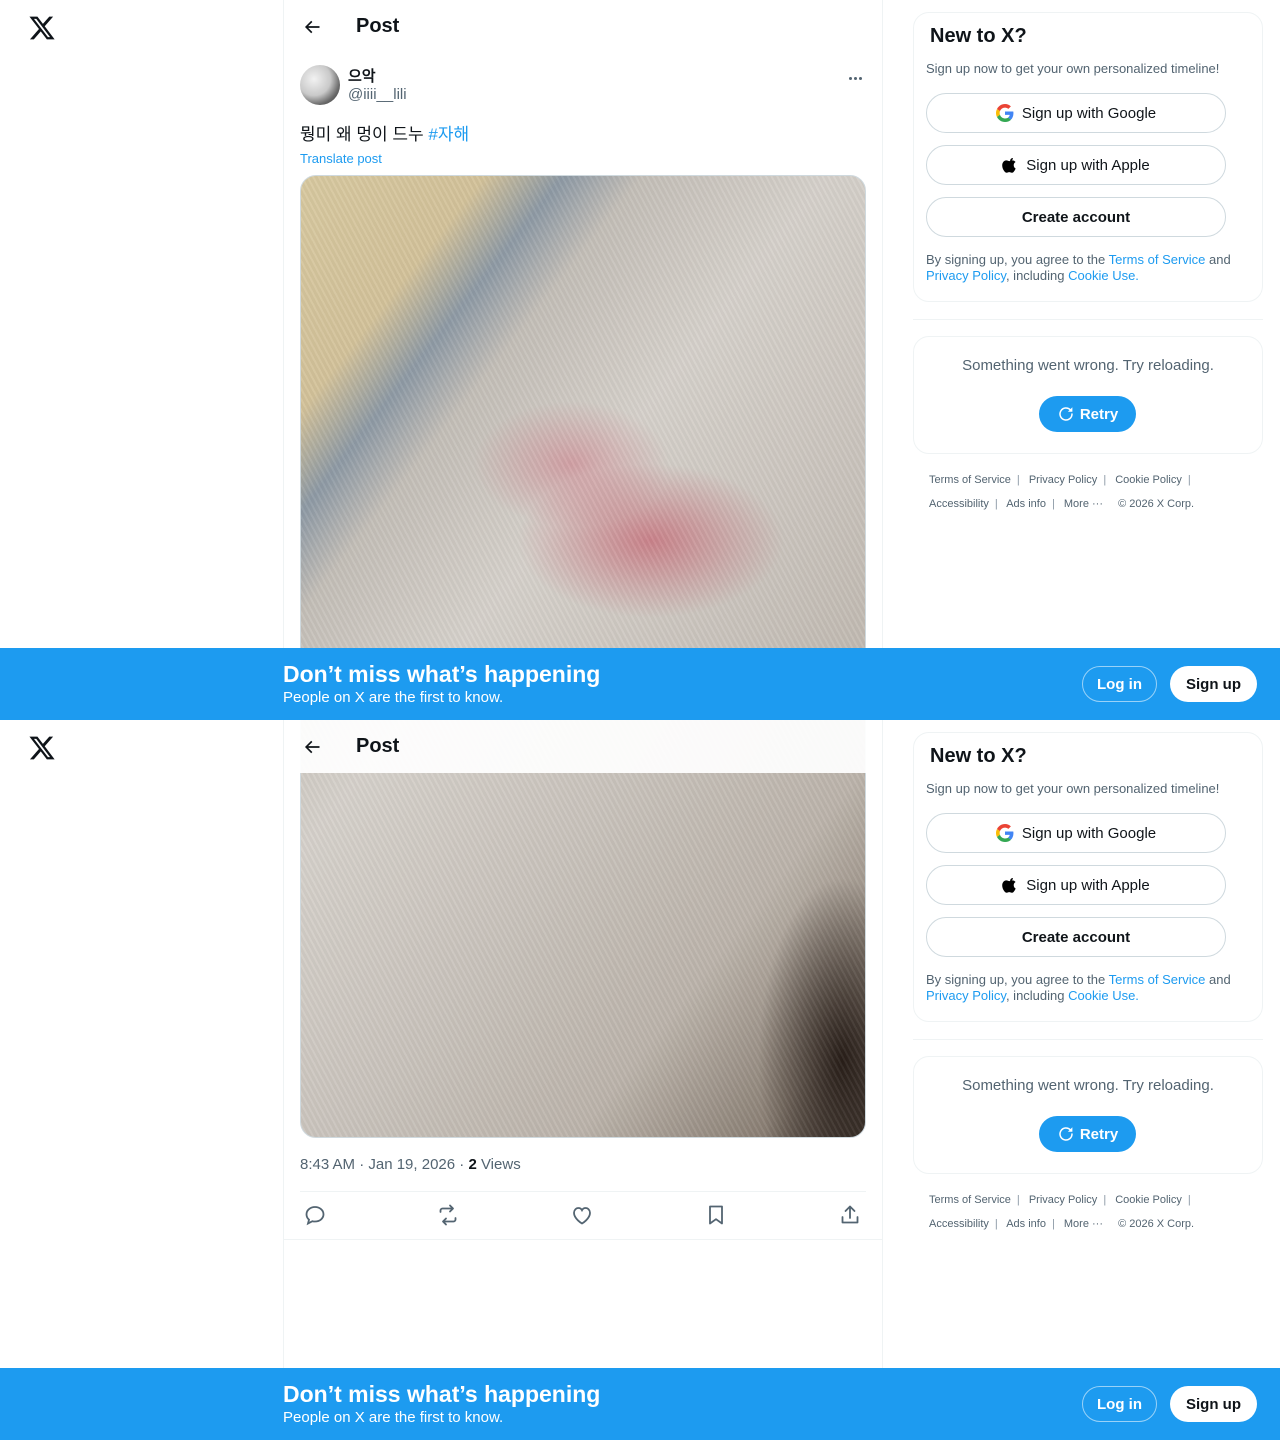 The width and height of the screenshot is (1280, 1440). I want to click on post-timestamp: 8:43 AM · Jan 19, 2026 · 2 Views, so click(410, 1164).